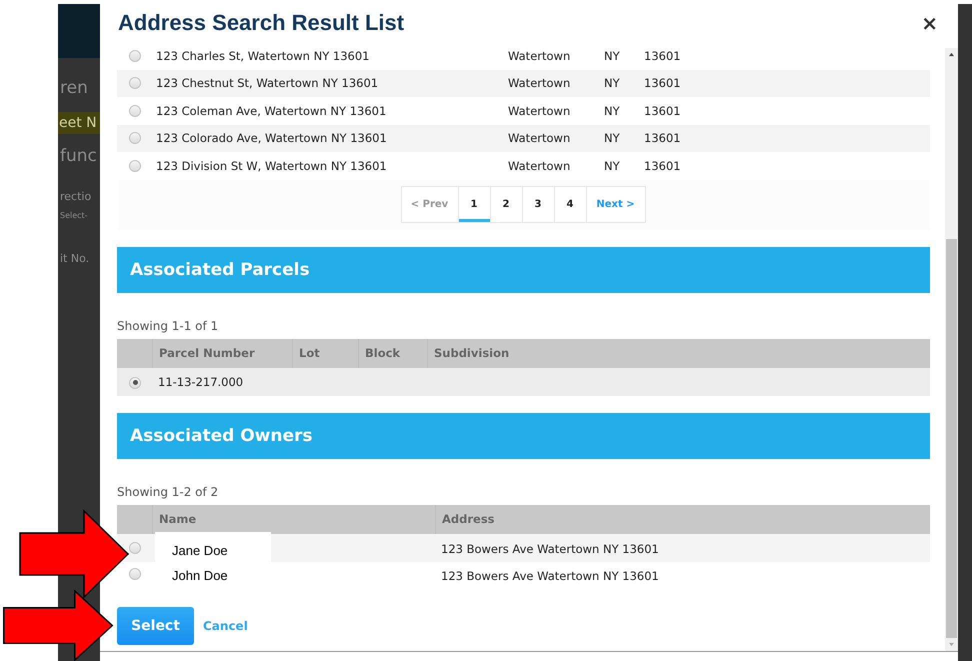 The width and height of the screenshot is (972, 661). Describe the element at coordinates (523, 382) in the screenshot. I see `table-row: 11-13-217.000` at that location.